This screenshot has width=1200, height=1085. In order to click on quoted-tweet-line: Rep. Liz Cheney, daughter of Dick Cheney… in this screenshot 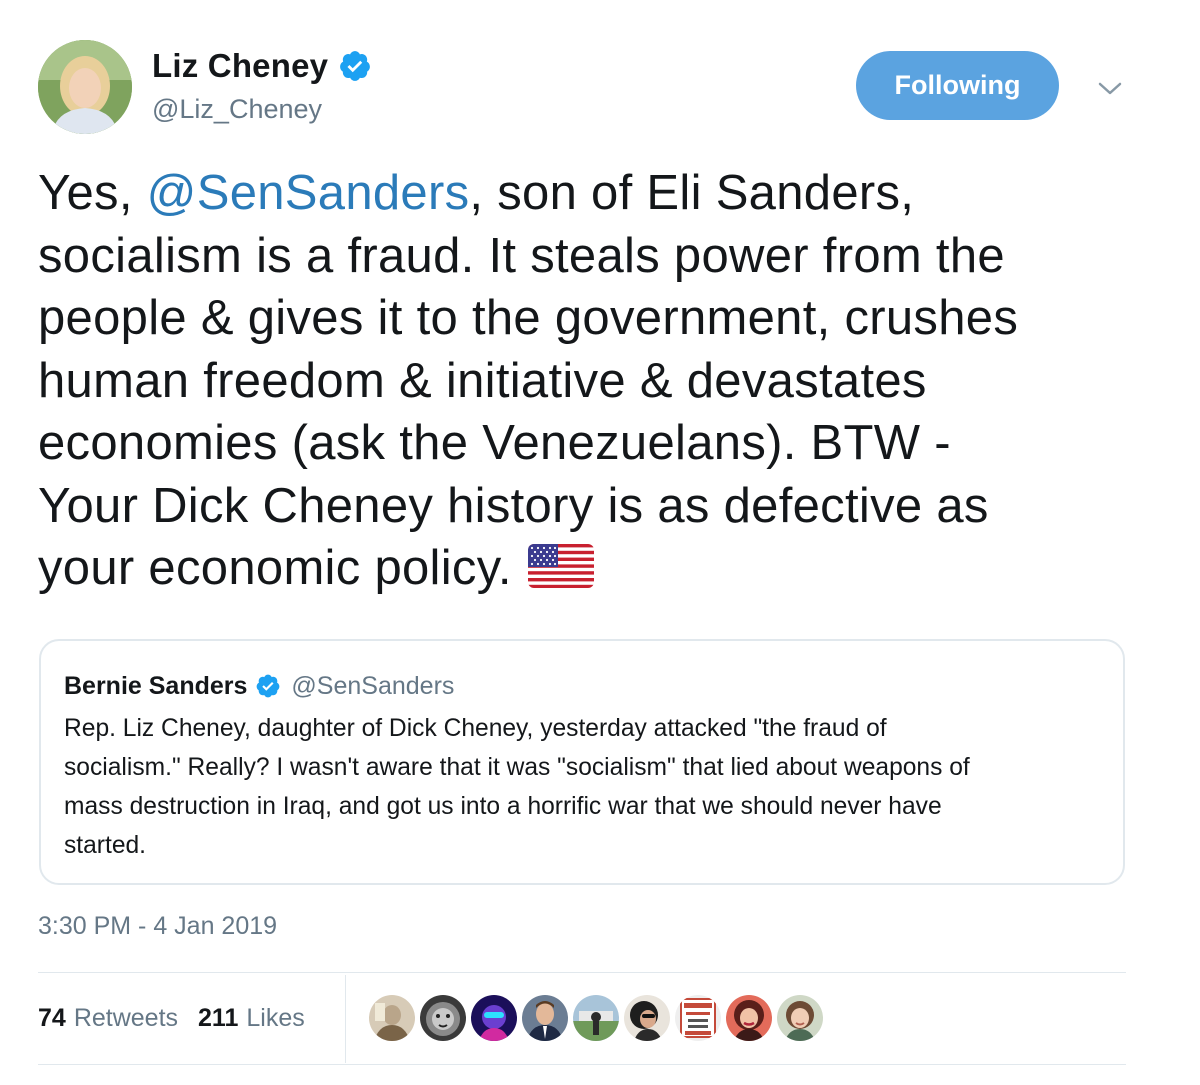, I will do `click(475, 728)`.